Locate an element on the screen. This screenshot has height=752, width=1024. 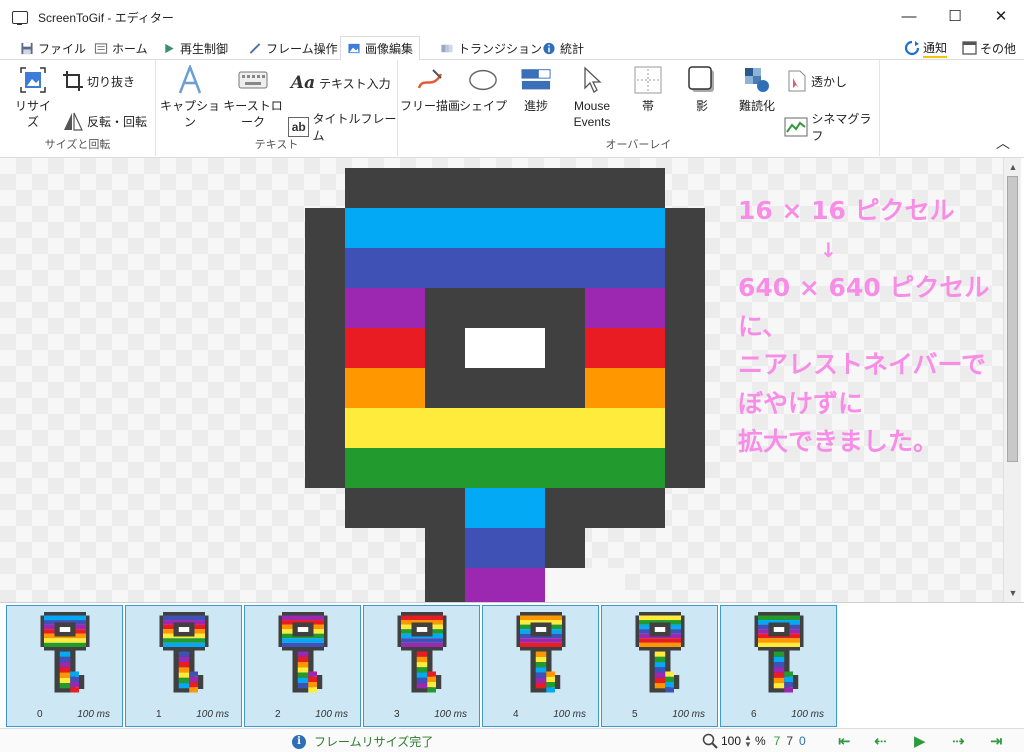
status-text: フレームリサイズ完了 is located at coordinates (374, 742).